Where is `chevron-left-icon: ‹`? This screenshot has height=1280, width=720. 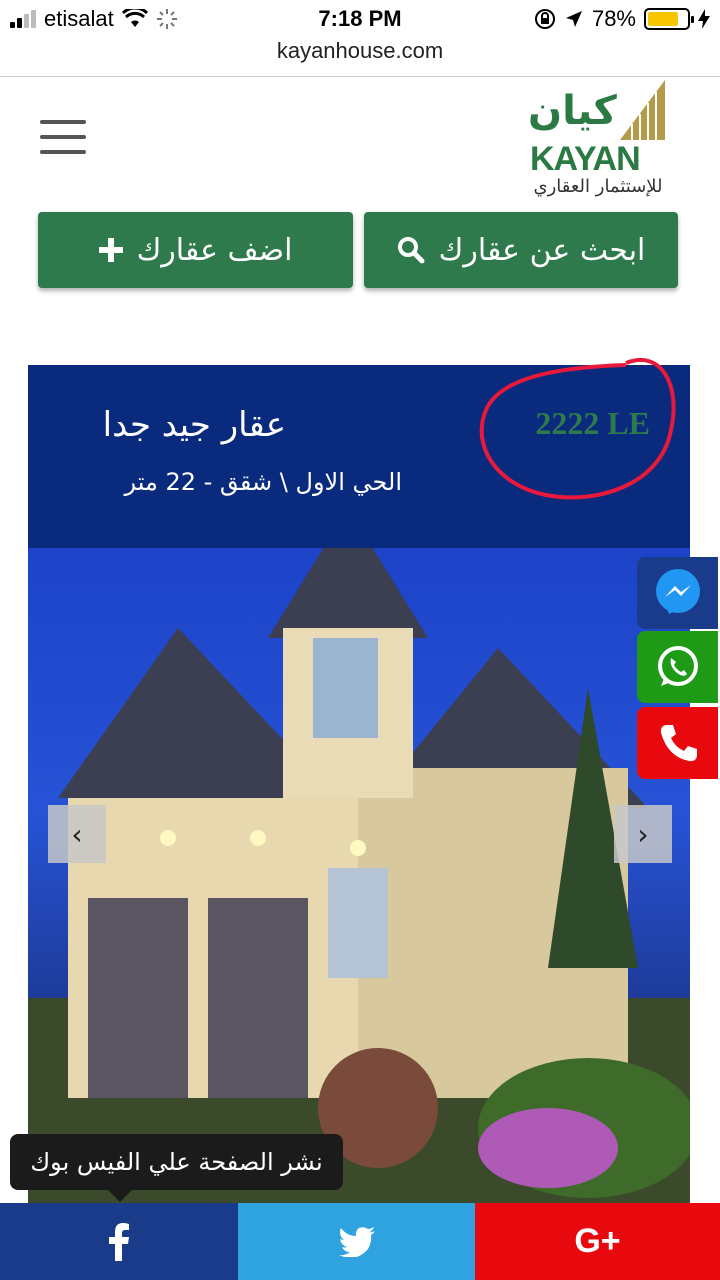
chevron-left-icon: ‹ is located at coordinates (77, 834).